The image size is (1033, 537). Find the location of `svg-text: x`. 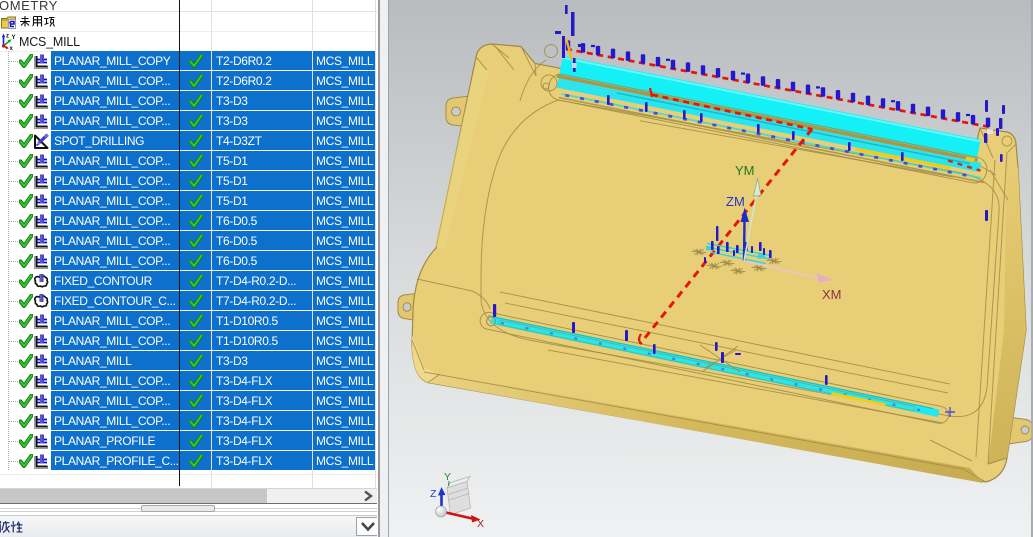

svg-text: x is located at coordinates (12, 48).